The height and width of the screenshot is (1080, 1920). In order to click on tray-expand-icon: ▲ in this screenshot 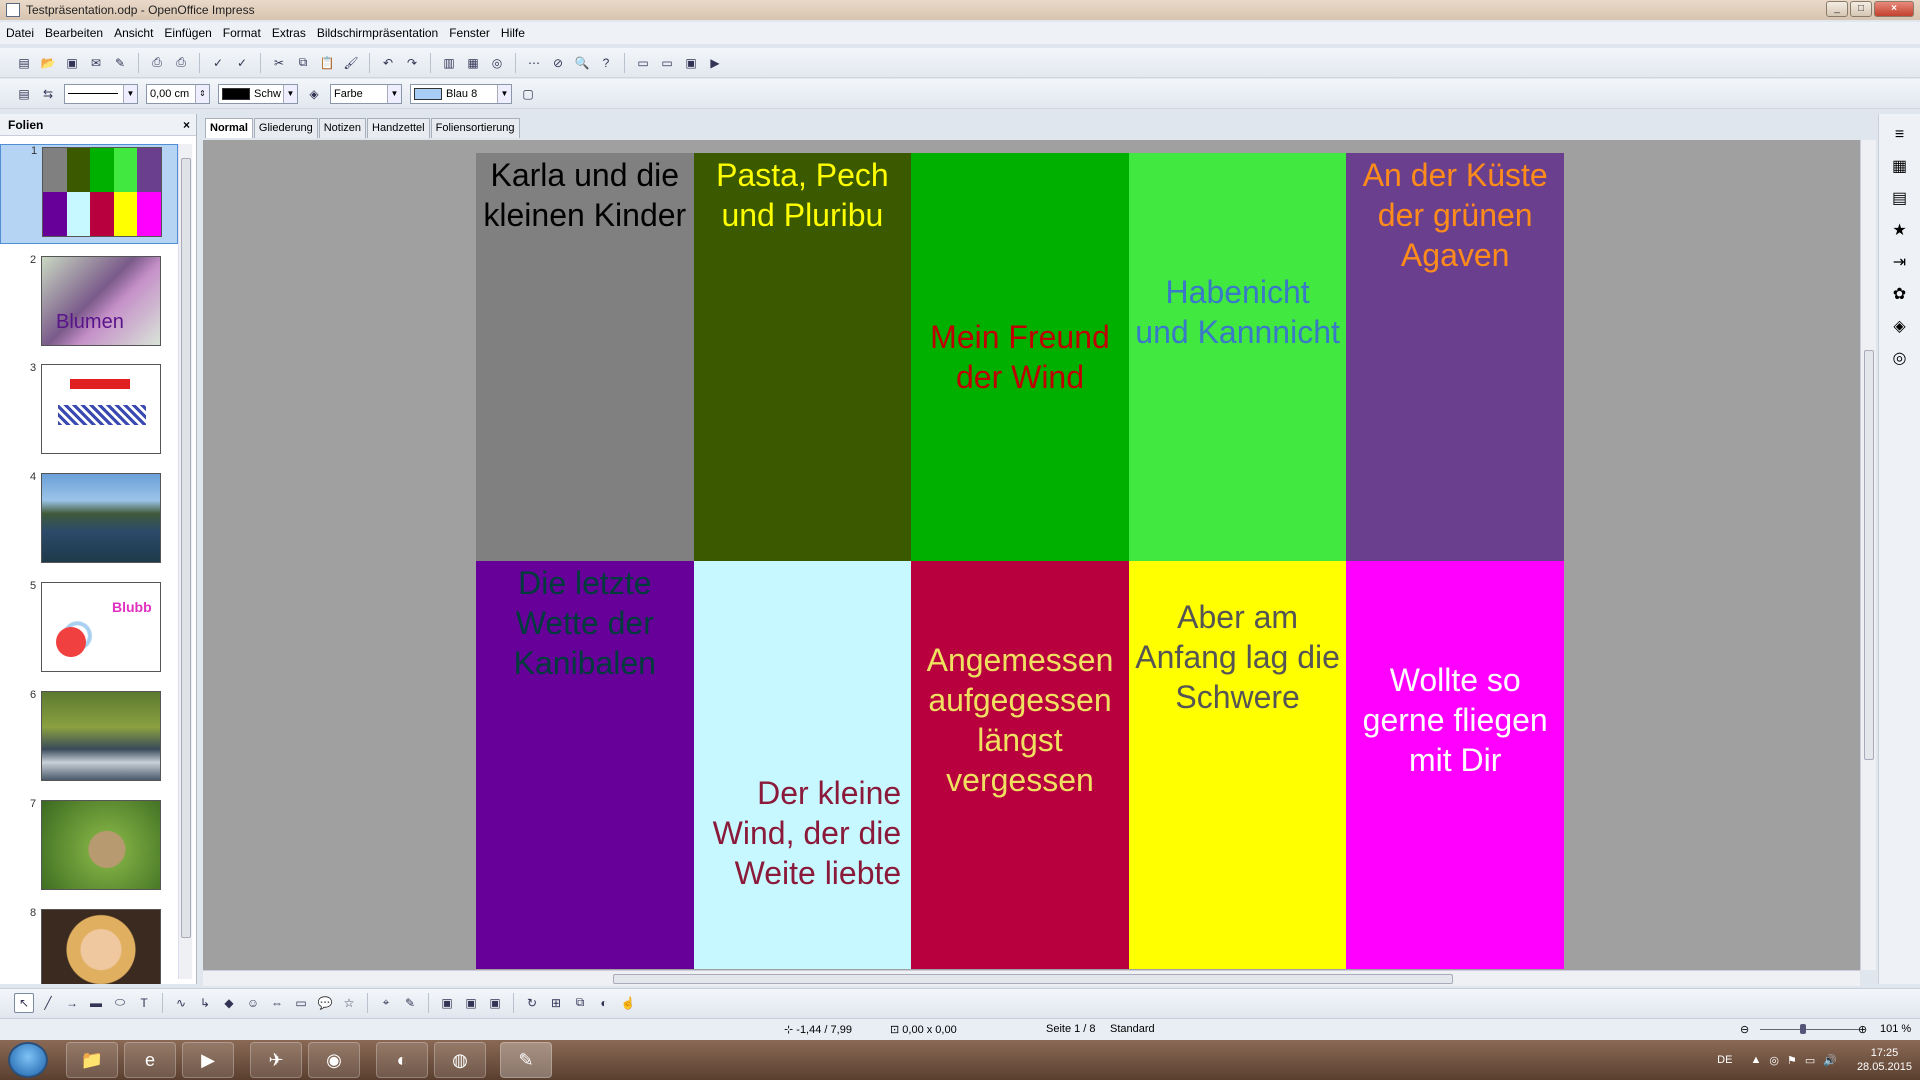, I will do `click(1755, 1060)`.